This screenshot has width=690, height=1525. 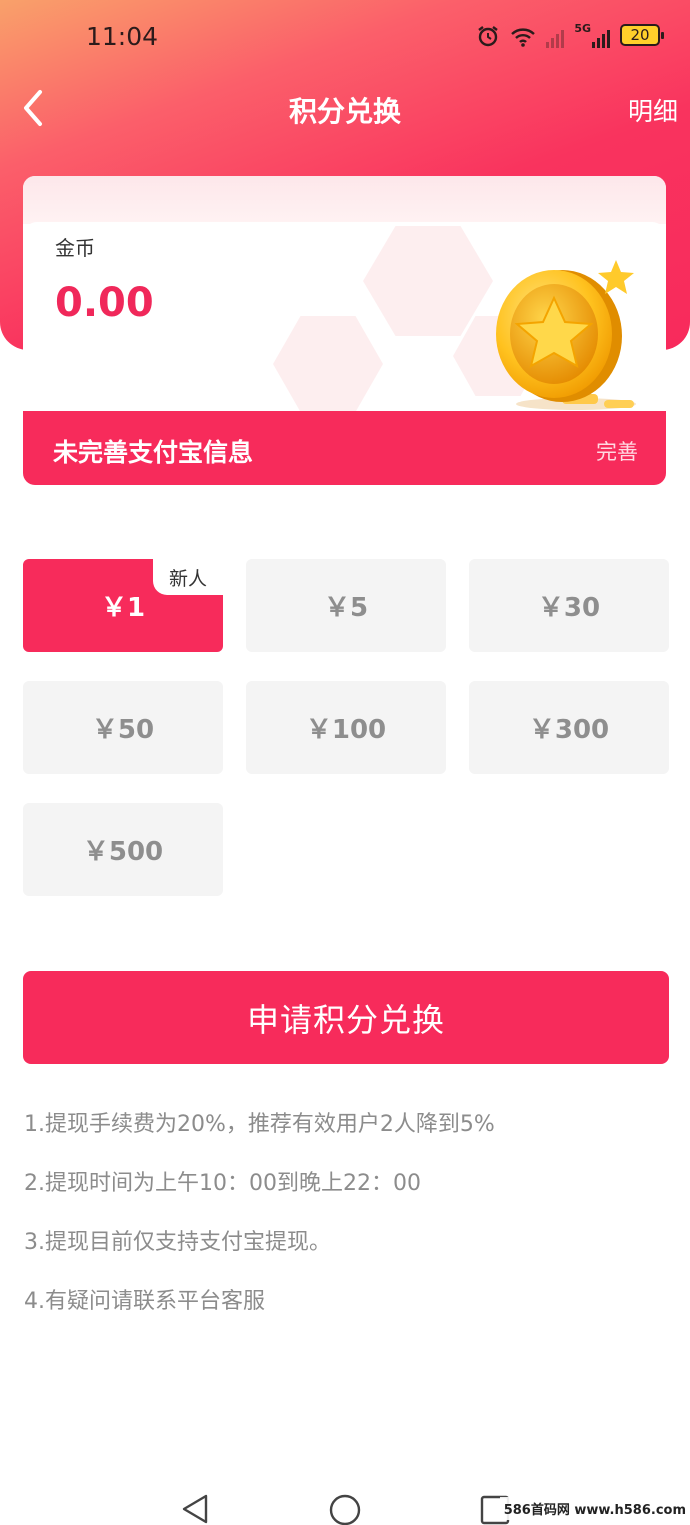 I want to click on amount-option-5: ￥5, so click(x=346, y=605).